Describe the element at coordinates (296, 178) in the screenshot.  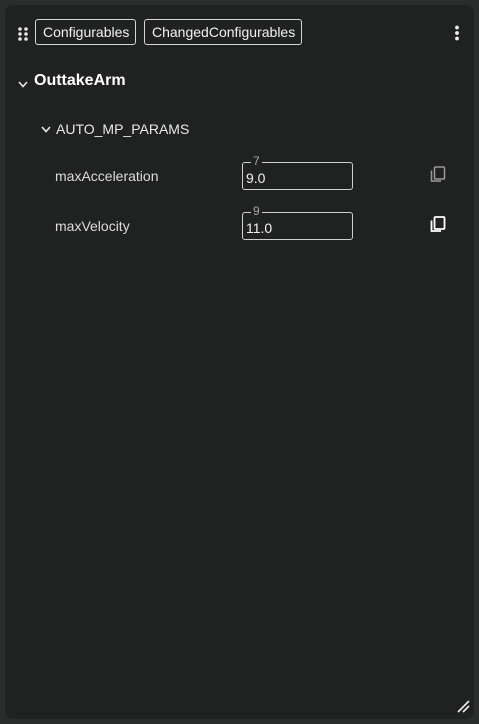
I see `maxacceleration-input` at that location.